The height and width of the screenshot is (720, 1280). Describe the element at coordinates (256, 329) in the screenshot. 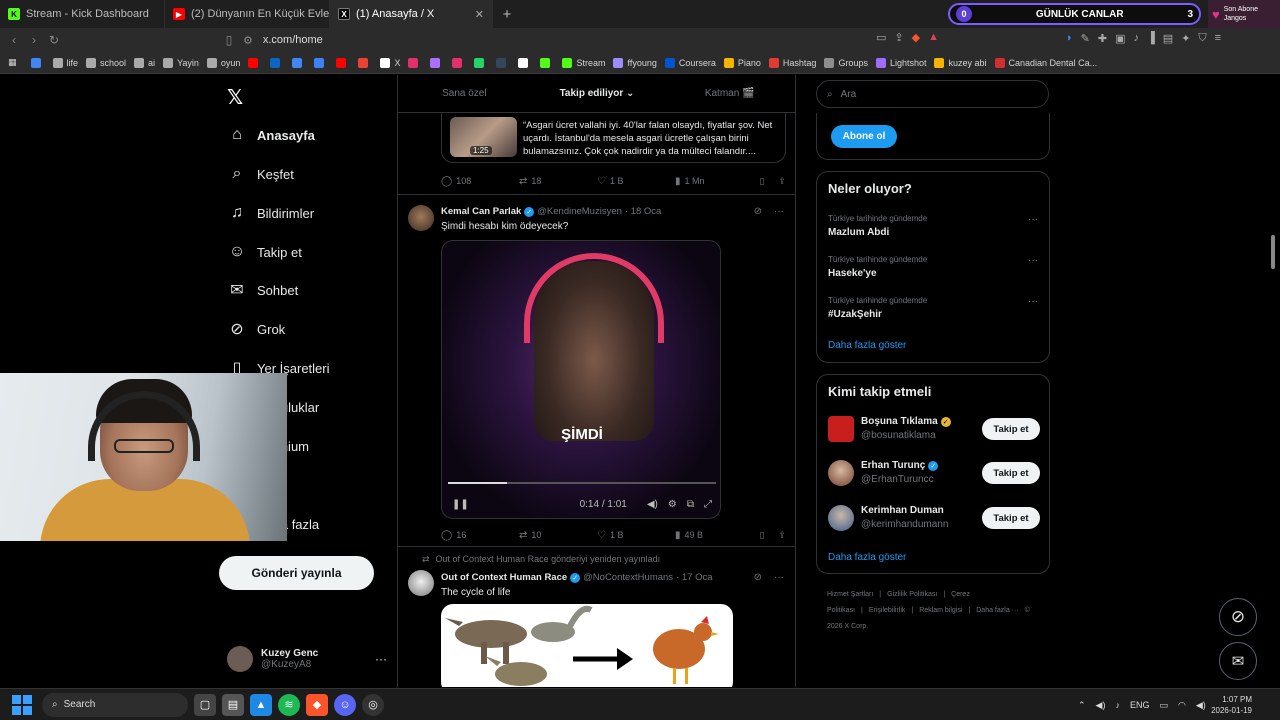

I see `nav-item-grok: ⊘ Grok` at that location.